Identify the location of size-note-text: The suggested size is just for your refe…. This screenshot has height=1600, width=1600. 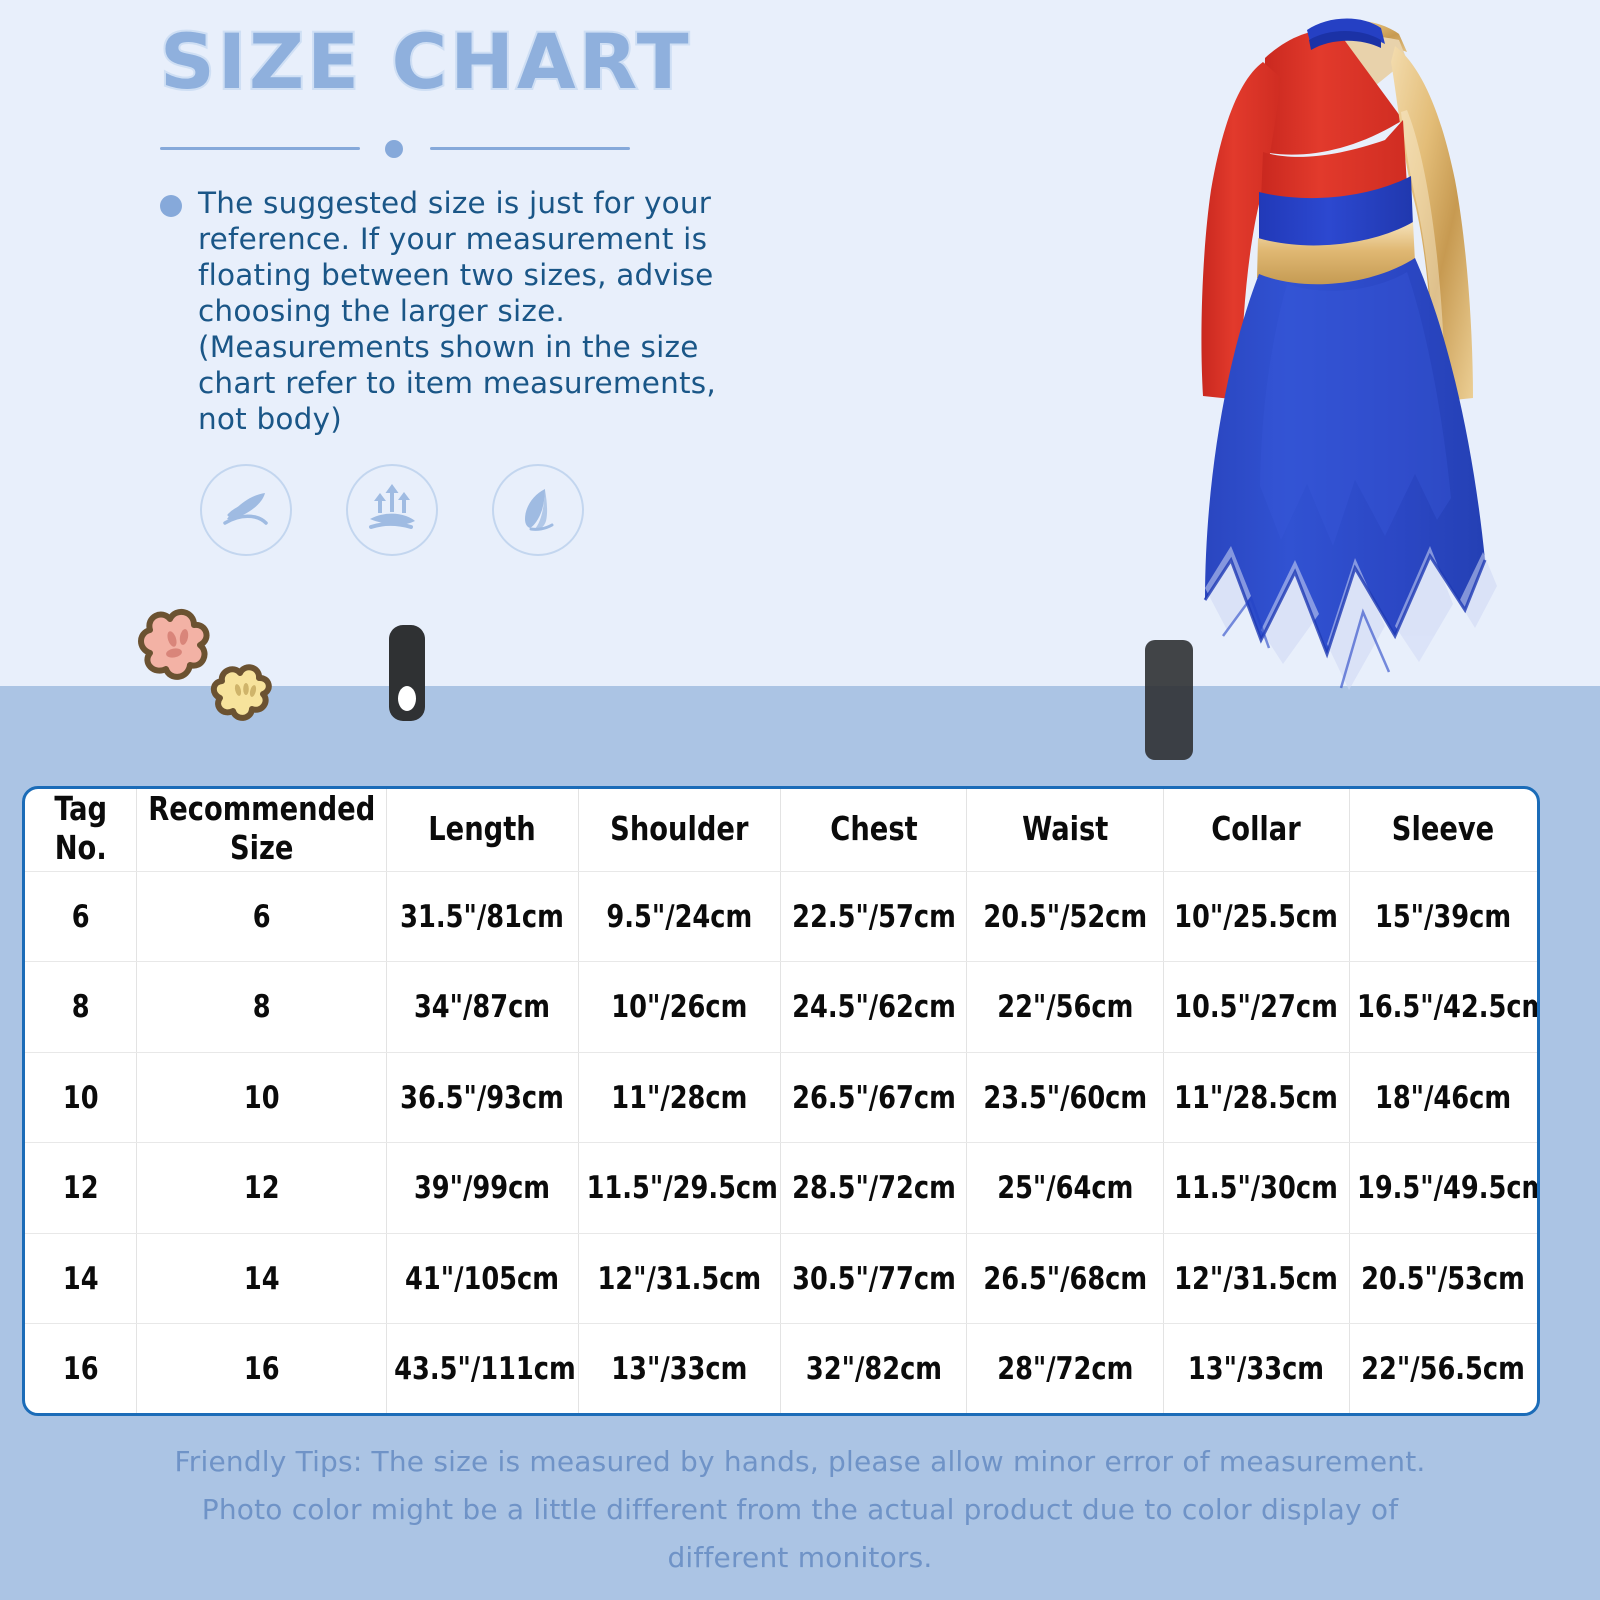
(457, 311).